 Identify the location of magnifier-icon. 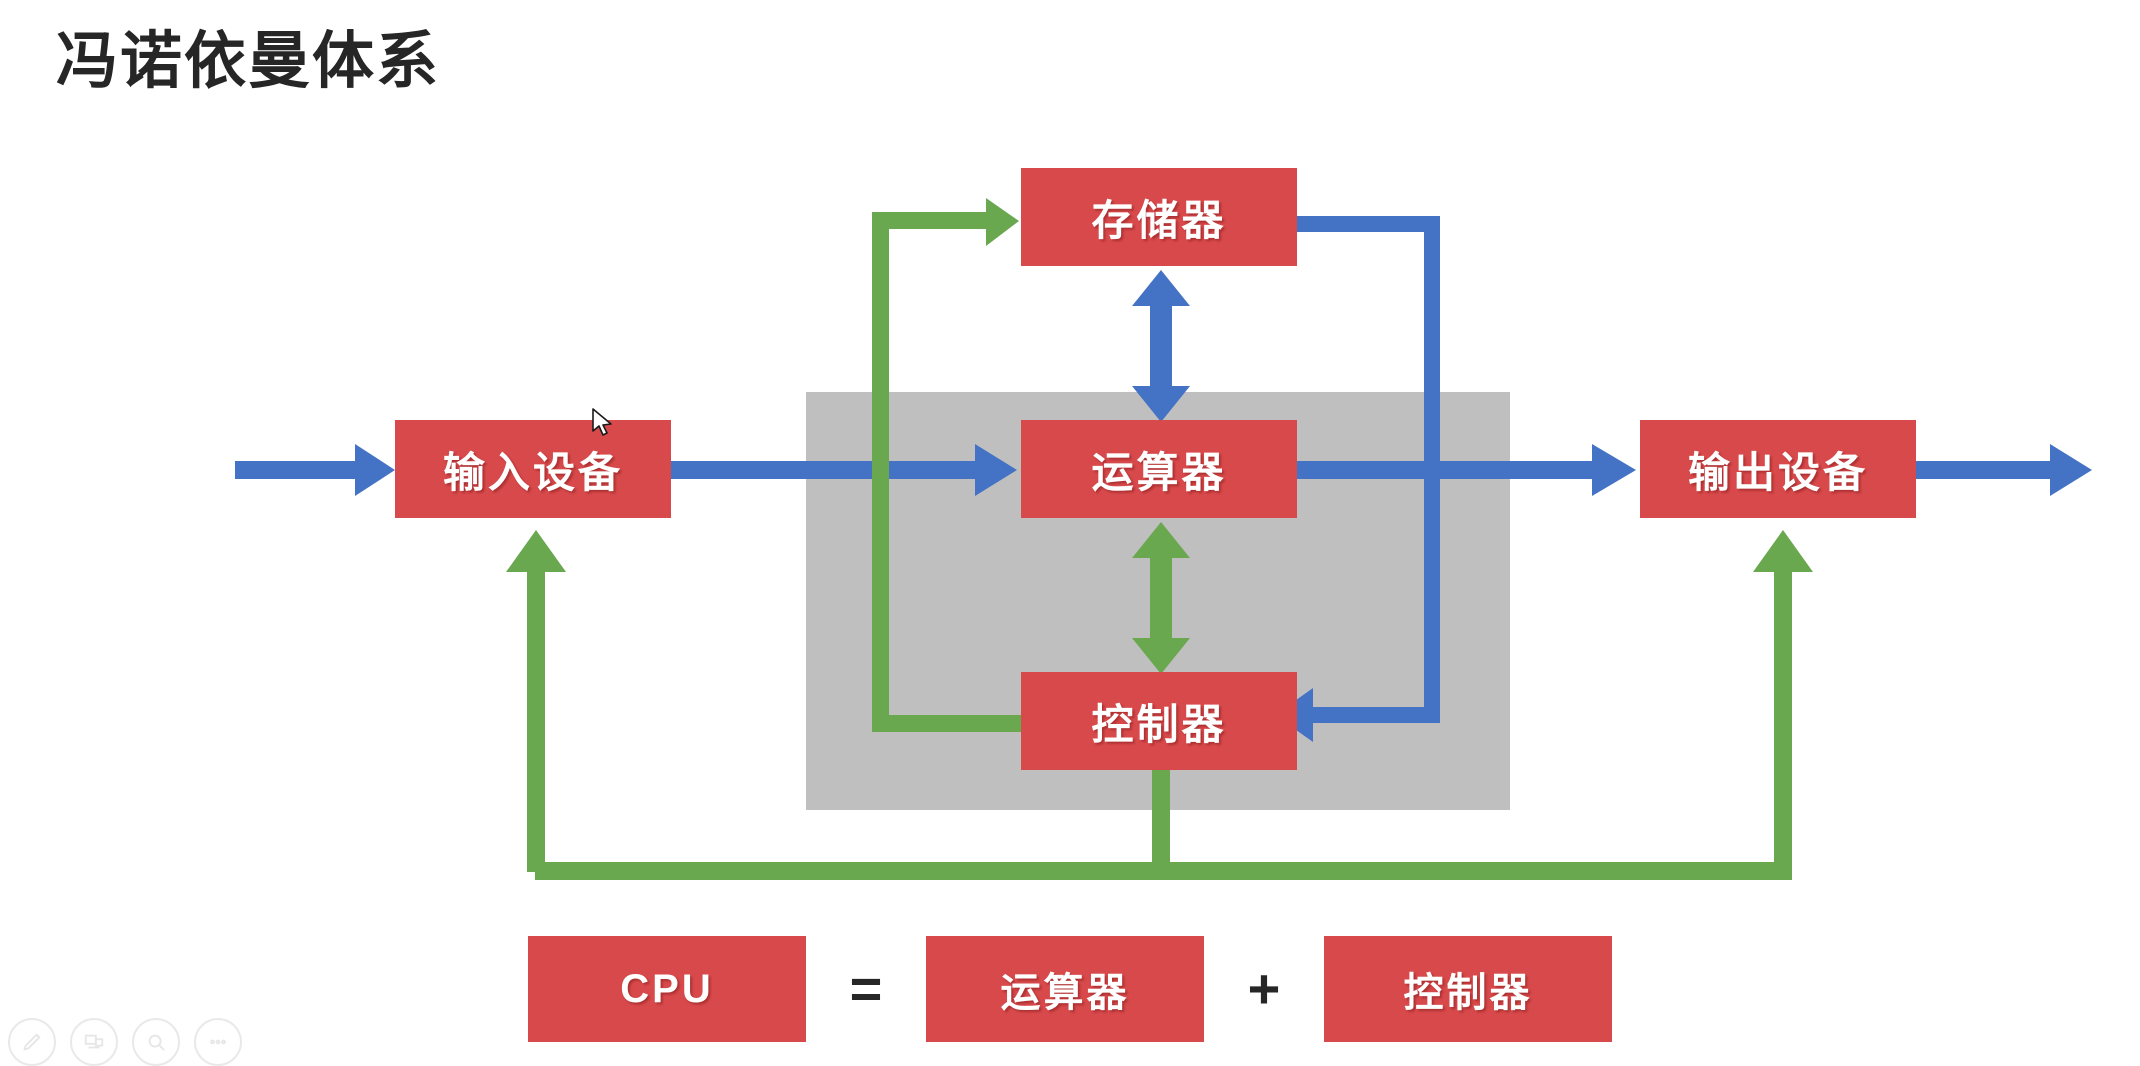
(156, 1042).